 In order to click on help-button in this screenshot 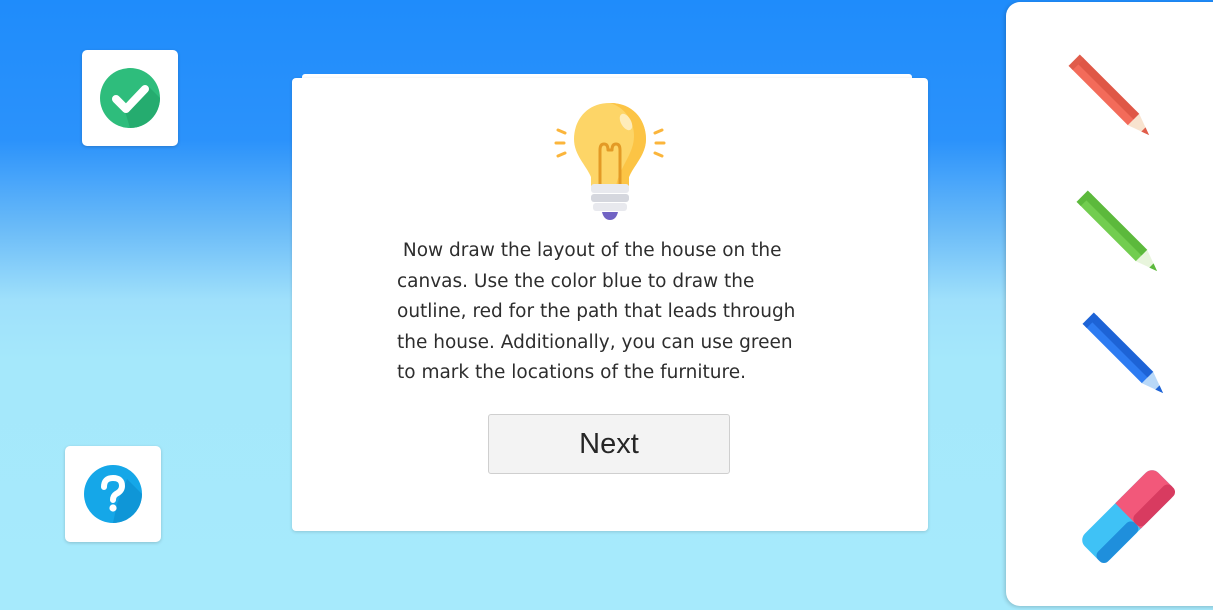, I will do `click(113, 494)`.